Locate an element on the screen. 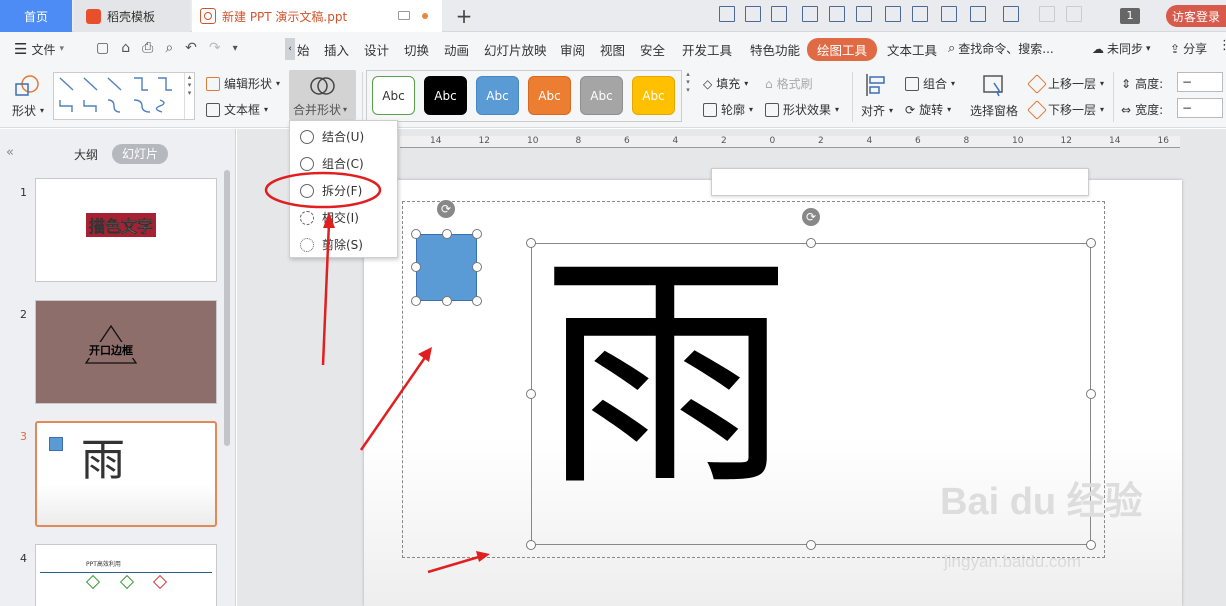 This screenshot has height=606, width=1226. gallery-scroll-icon: ▴ ▾ ▾ is located at coordinates (189, 96).